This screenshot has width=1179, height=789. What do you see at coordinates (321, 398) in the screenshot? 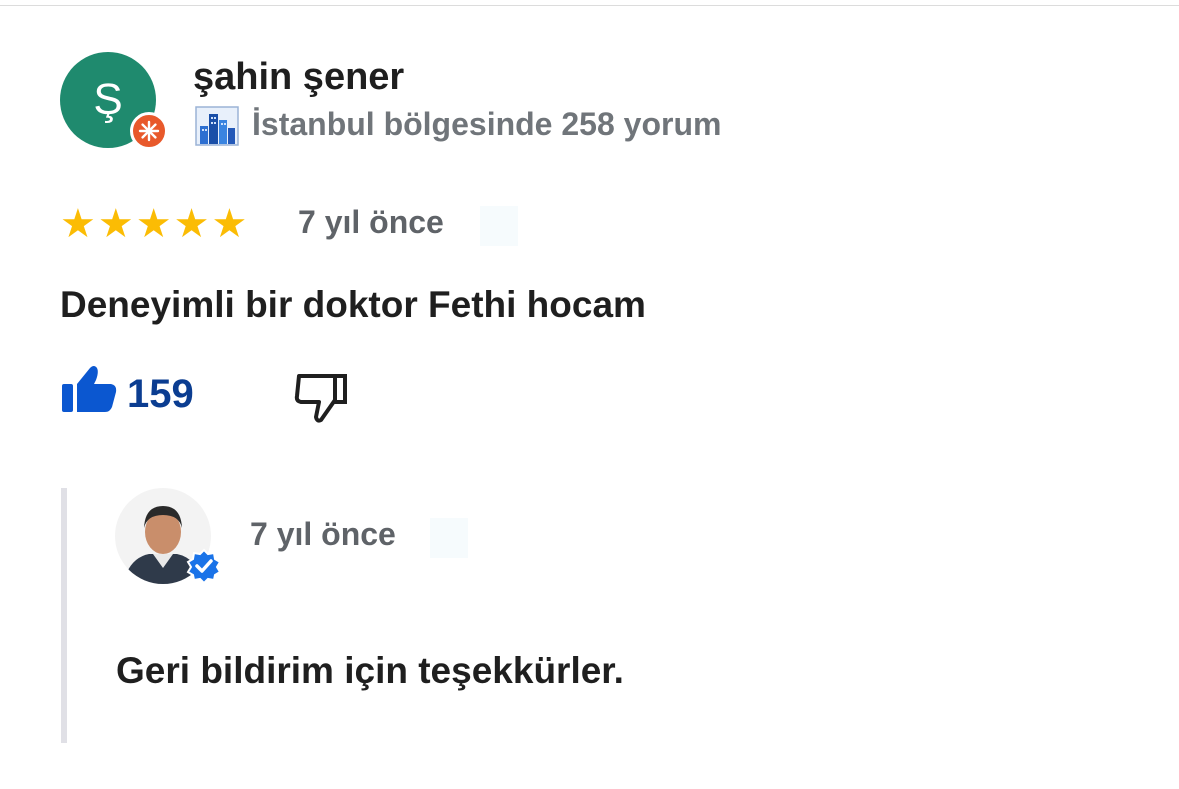
I see `thumbs-down-icon` at bounding box center [321, 398].